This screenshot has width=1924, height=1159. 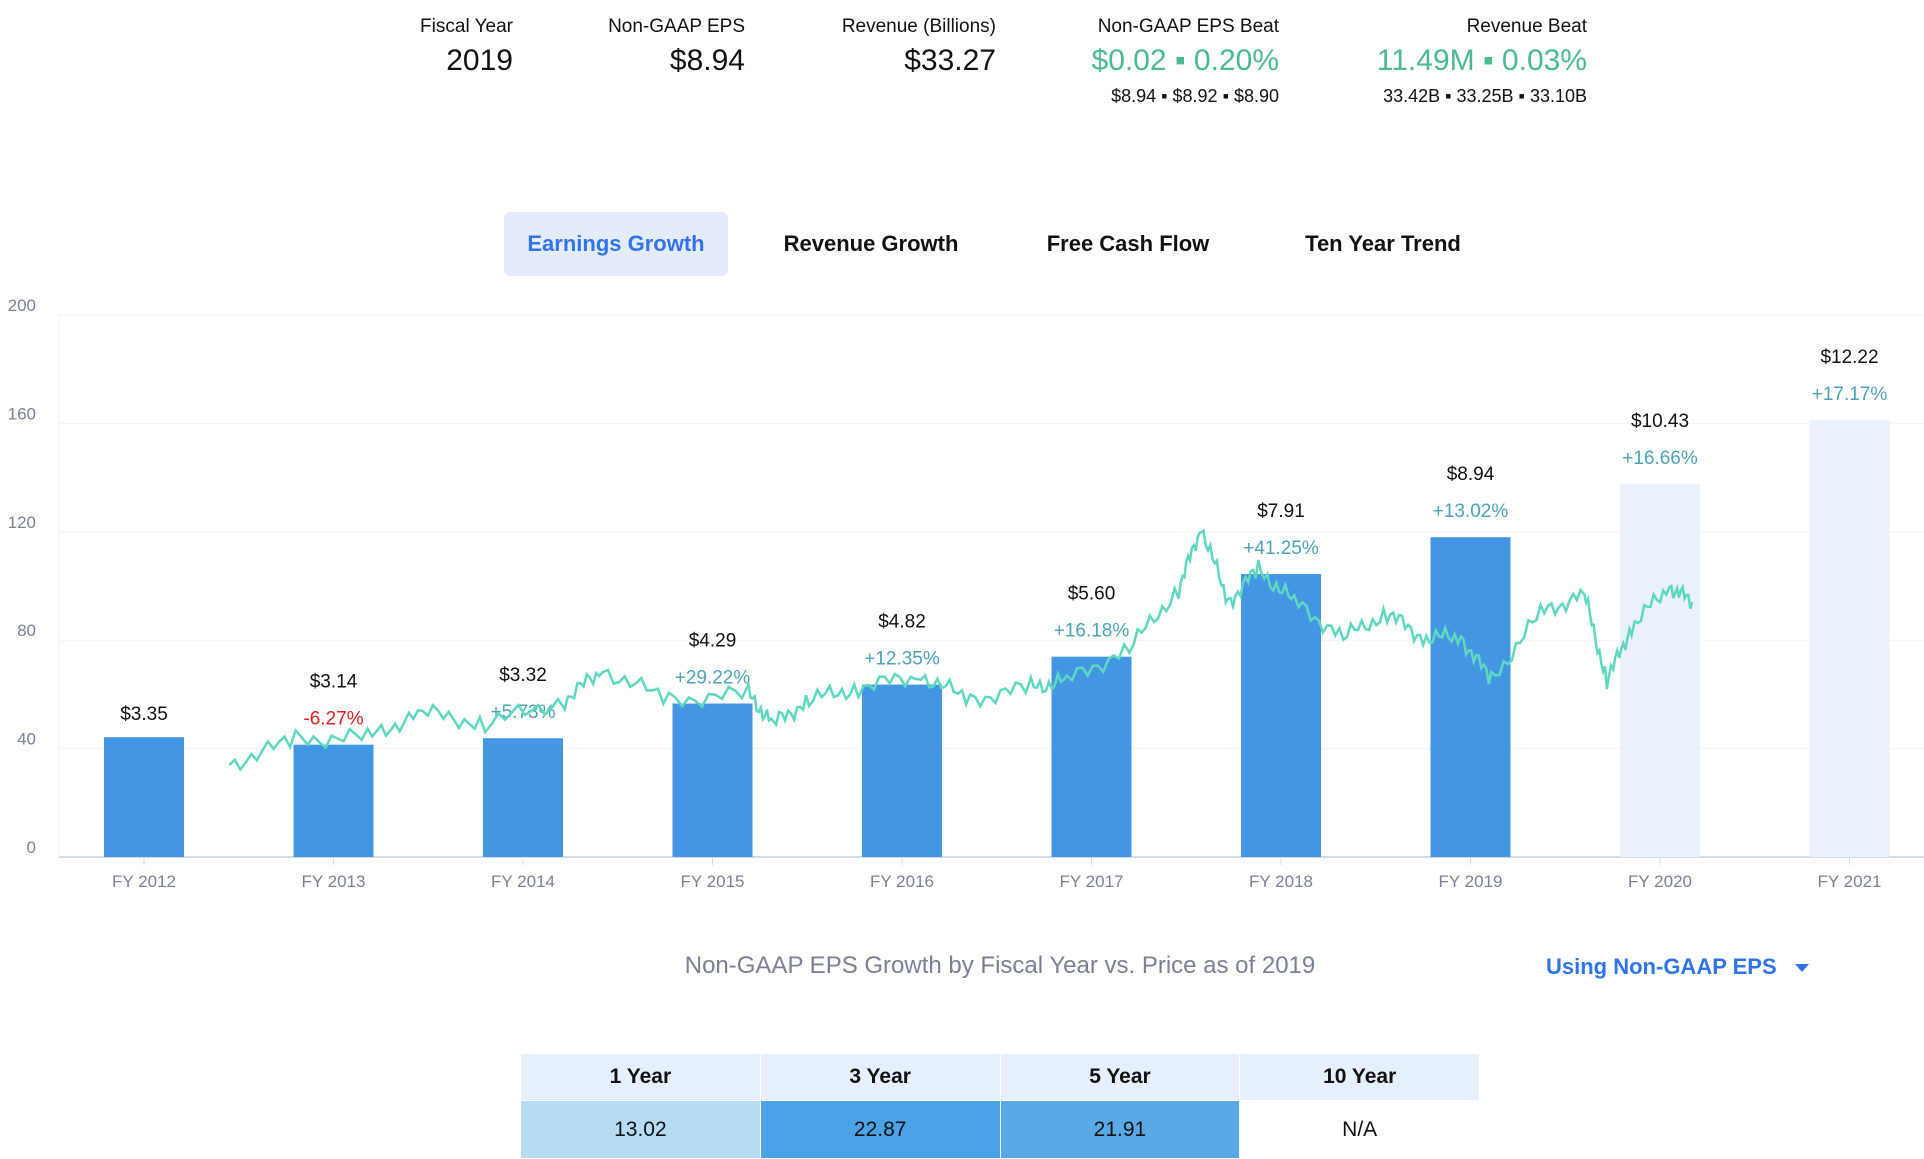 I want to click on x-tick-label: FY 2012, so click(x=144, y=881).